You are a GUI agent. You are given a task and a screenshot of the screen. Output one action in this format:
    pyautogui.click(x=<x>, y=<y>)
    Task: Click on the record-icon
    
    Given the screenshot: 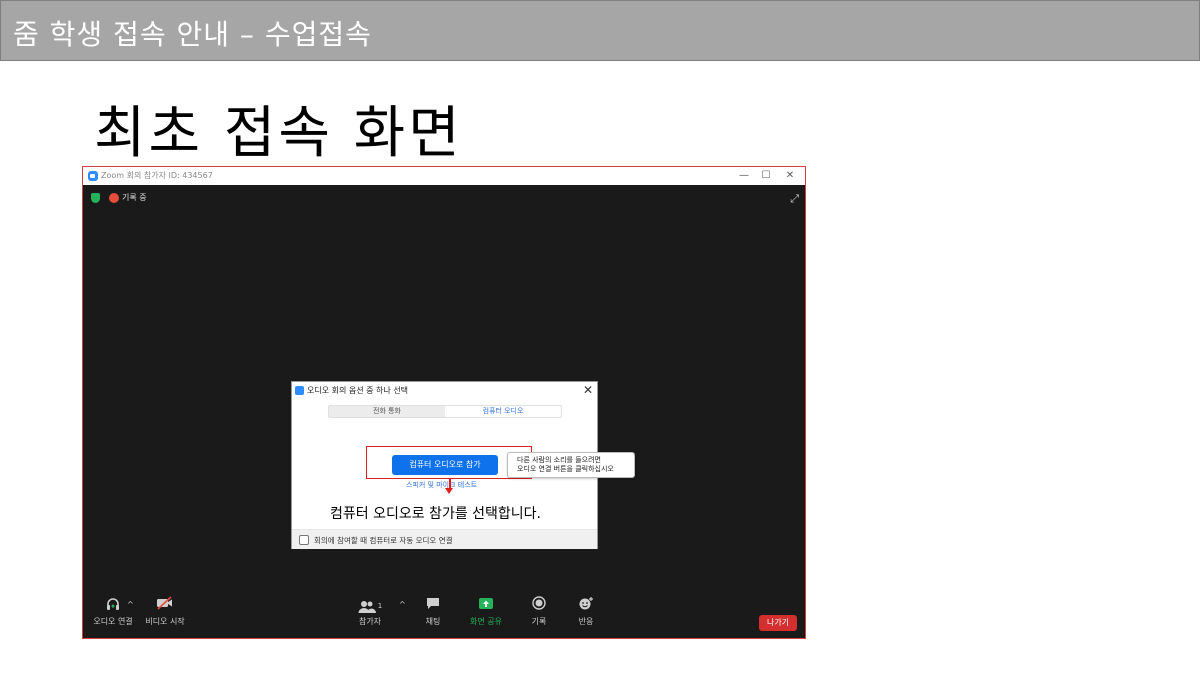 What is the action you would take?
    pyautogui.click(x=114, y=198)
    